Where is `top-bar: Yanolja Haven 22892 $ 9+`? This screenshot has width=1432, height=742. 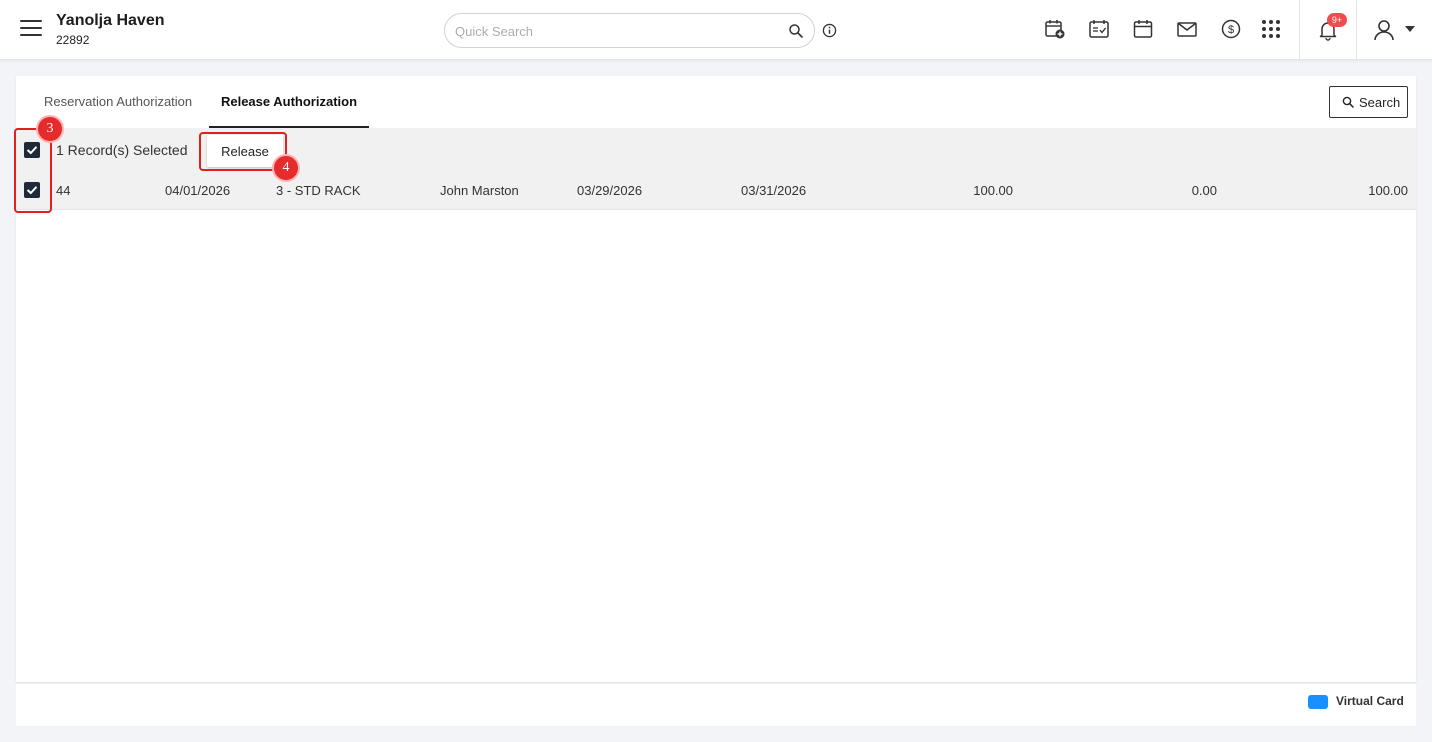 top-bar: Yanolja Haven 22892 $ 9+ is located at coordinates (716, 30).